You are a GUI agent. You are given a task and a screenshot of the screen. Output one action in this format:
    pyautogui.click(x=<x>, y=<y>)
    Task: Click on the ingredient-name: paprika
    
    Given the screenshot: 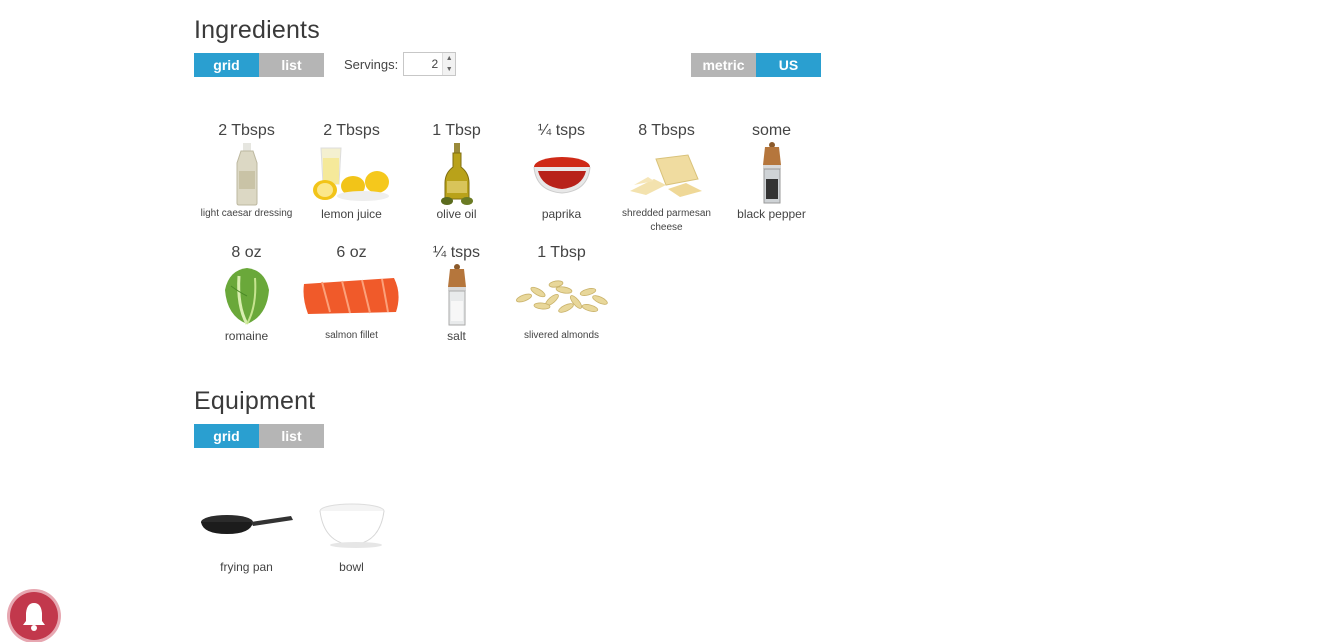 What is the action you would take?
    pyautogui.click(x=561, y=214)
    